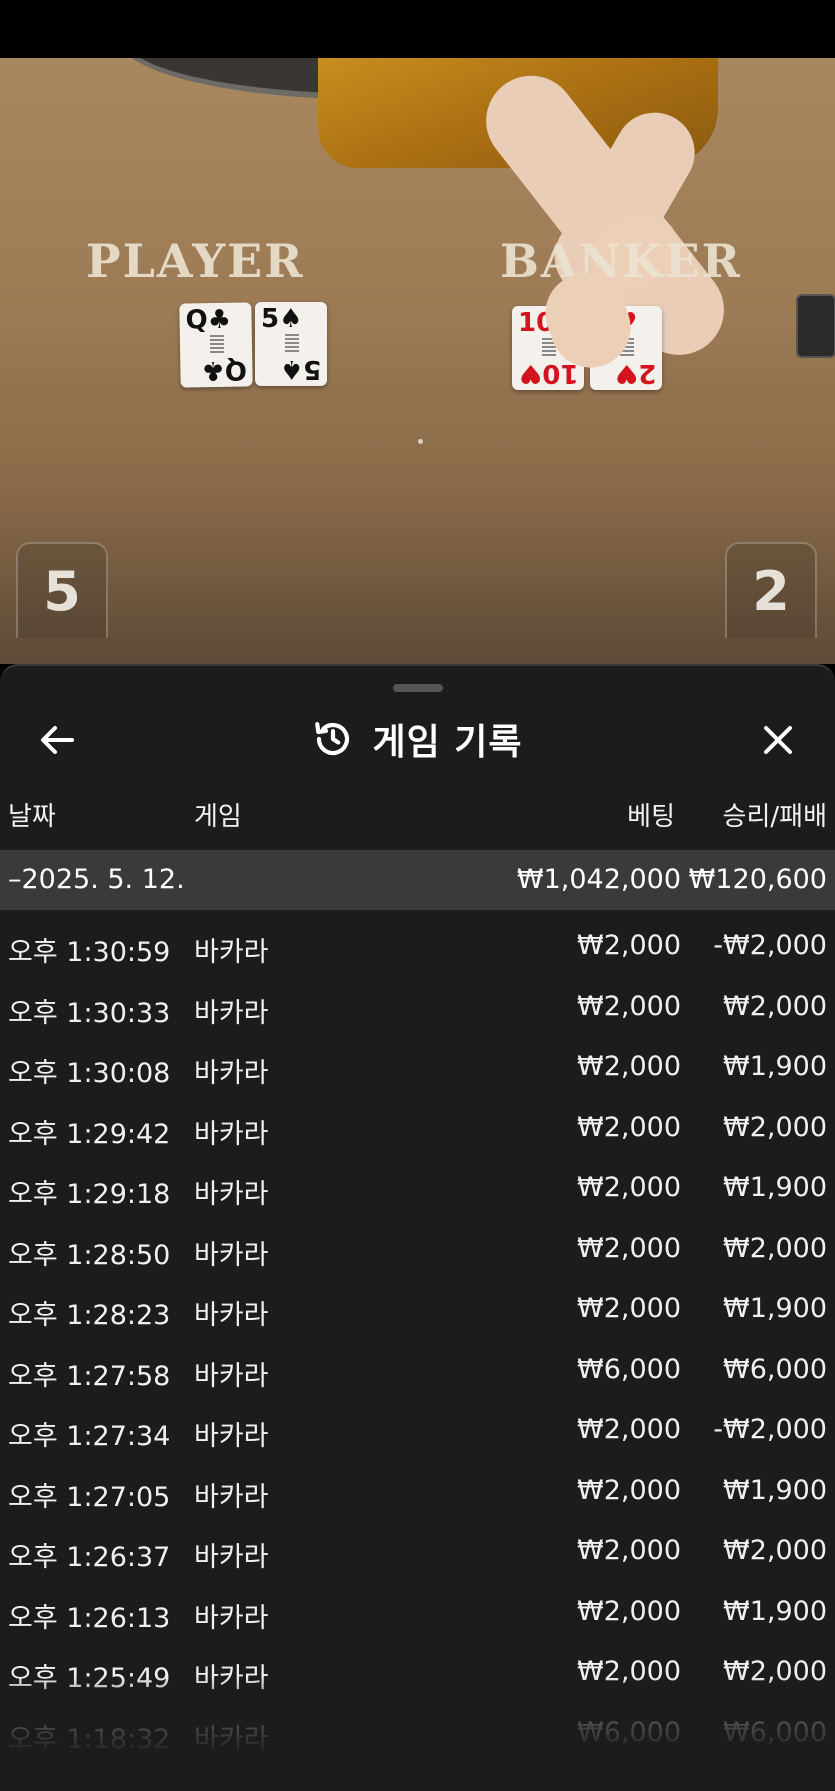 The image size is (835, 1791). I want to click on close-icon, so click(778, 740).